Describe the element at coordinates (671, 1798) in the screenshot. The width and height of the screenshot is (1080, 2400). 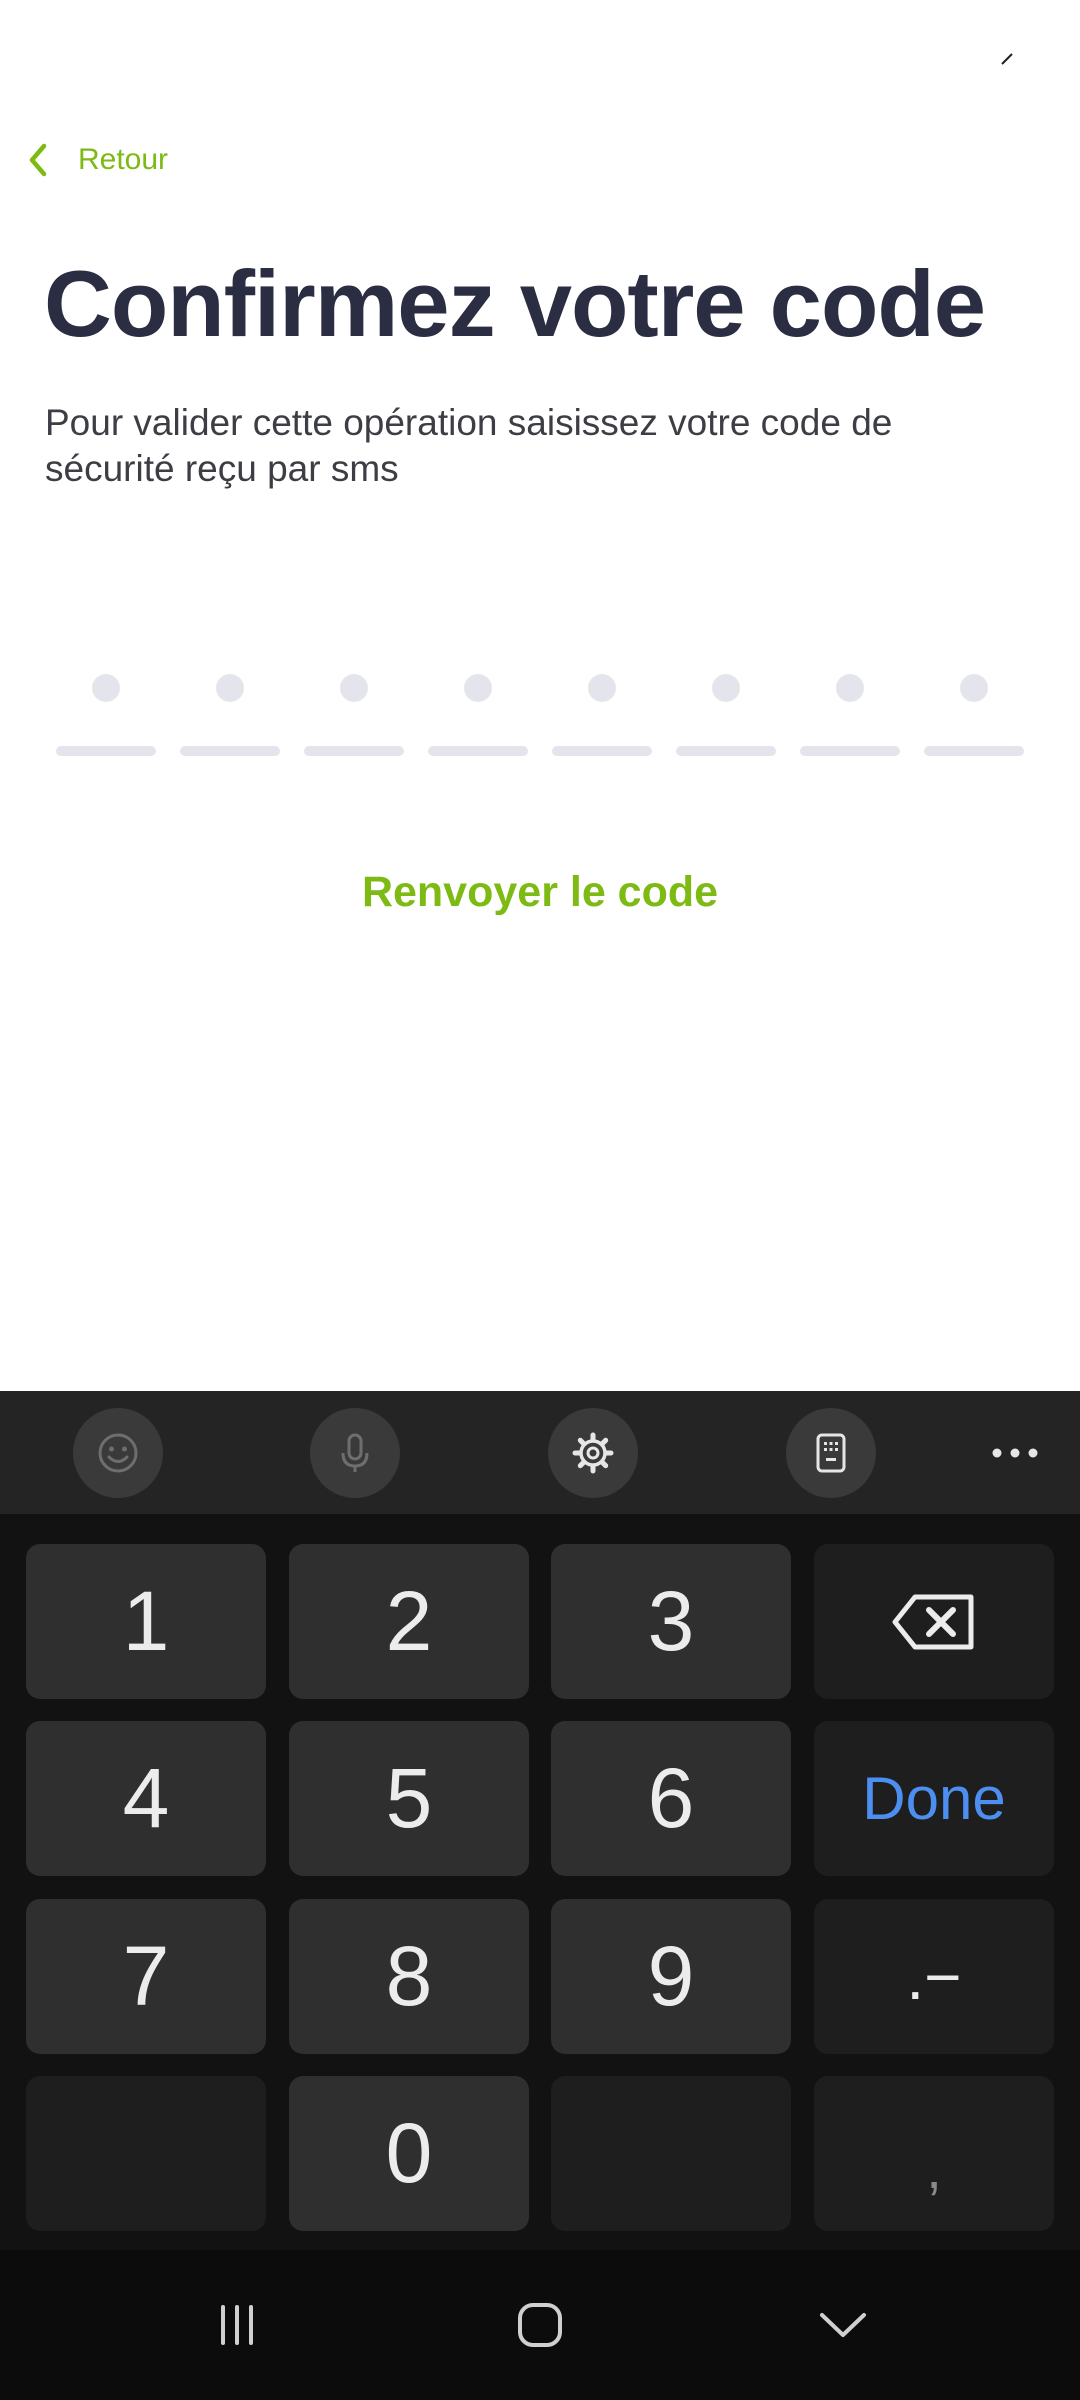
I see `key-6: 6` at that location.